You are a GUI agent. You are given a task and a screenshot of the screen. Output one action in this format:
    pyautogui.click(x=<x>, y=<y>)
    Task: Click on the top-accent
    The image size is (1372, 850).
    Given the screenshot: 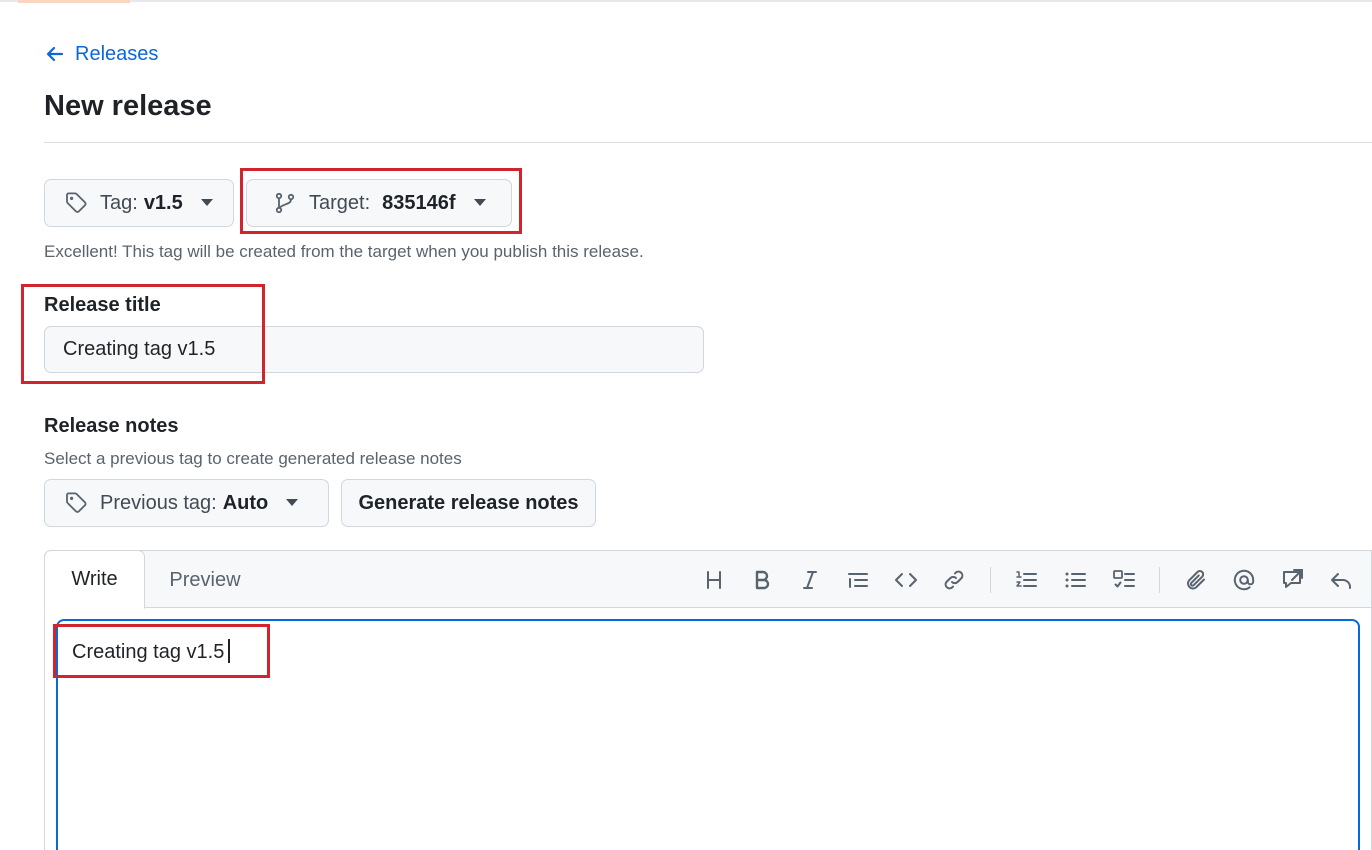 What is the action you would take?
    pyautogui.click(x=74, y=1)
    